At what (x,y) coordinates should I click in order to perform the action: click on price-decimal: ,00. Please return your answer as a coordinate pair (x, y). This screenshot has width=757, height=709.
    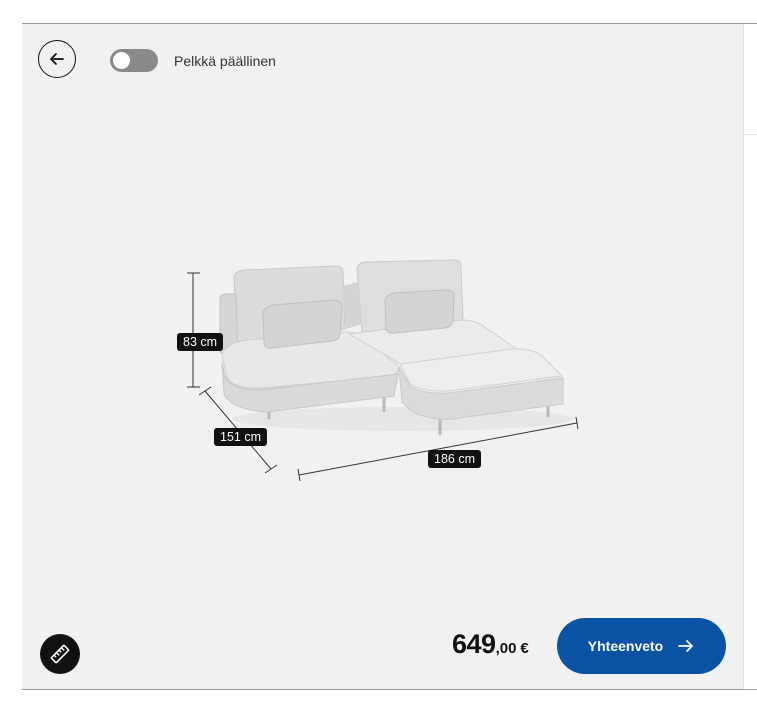
    Looking at the image, I should click on (506, 648).